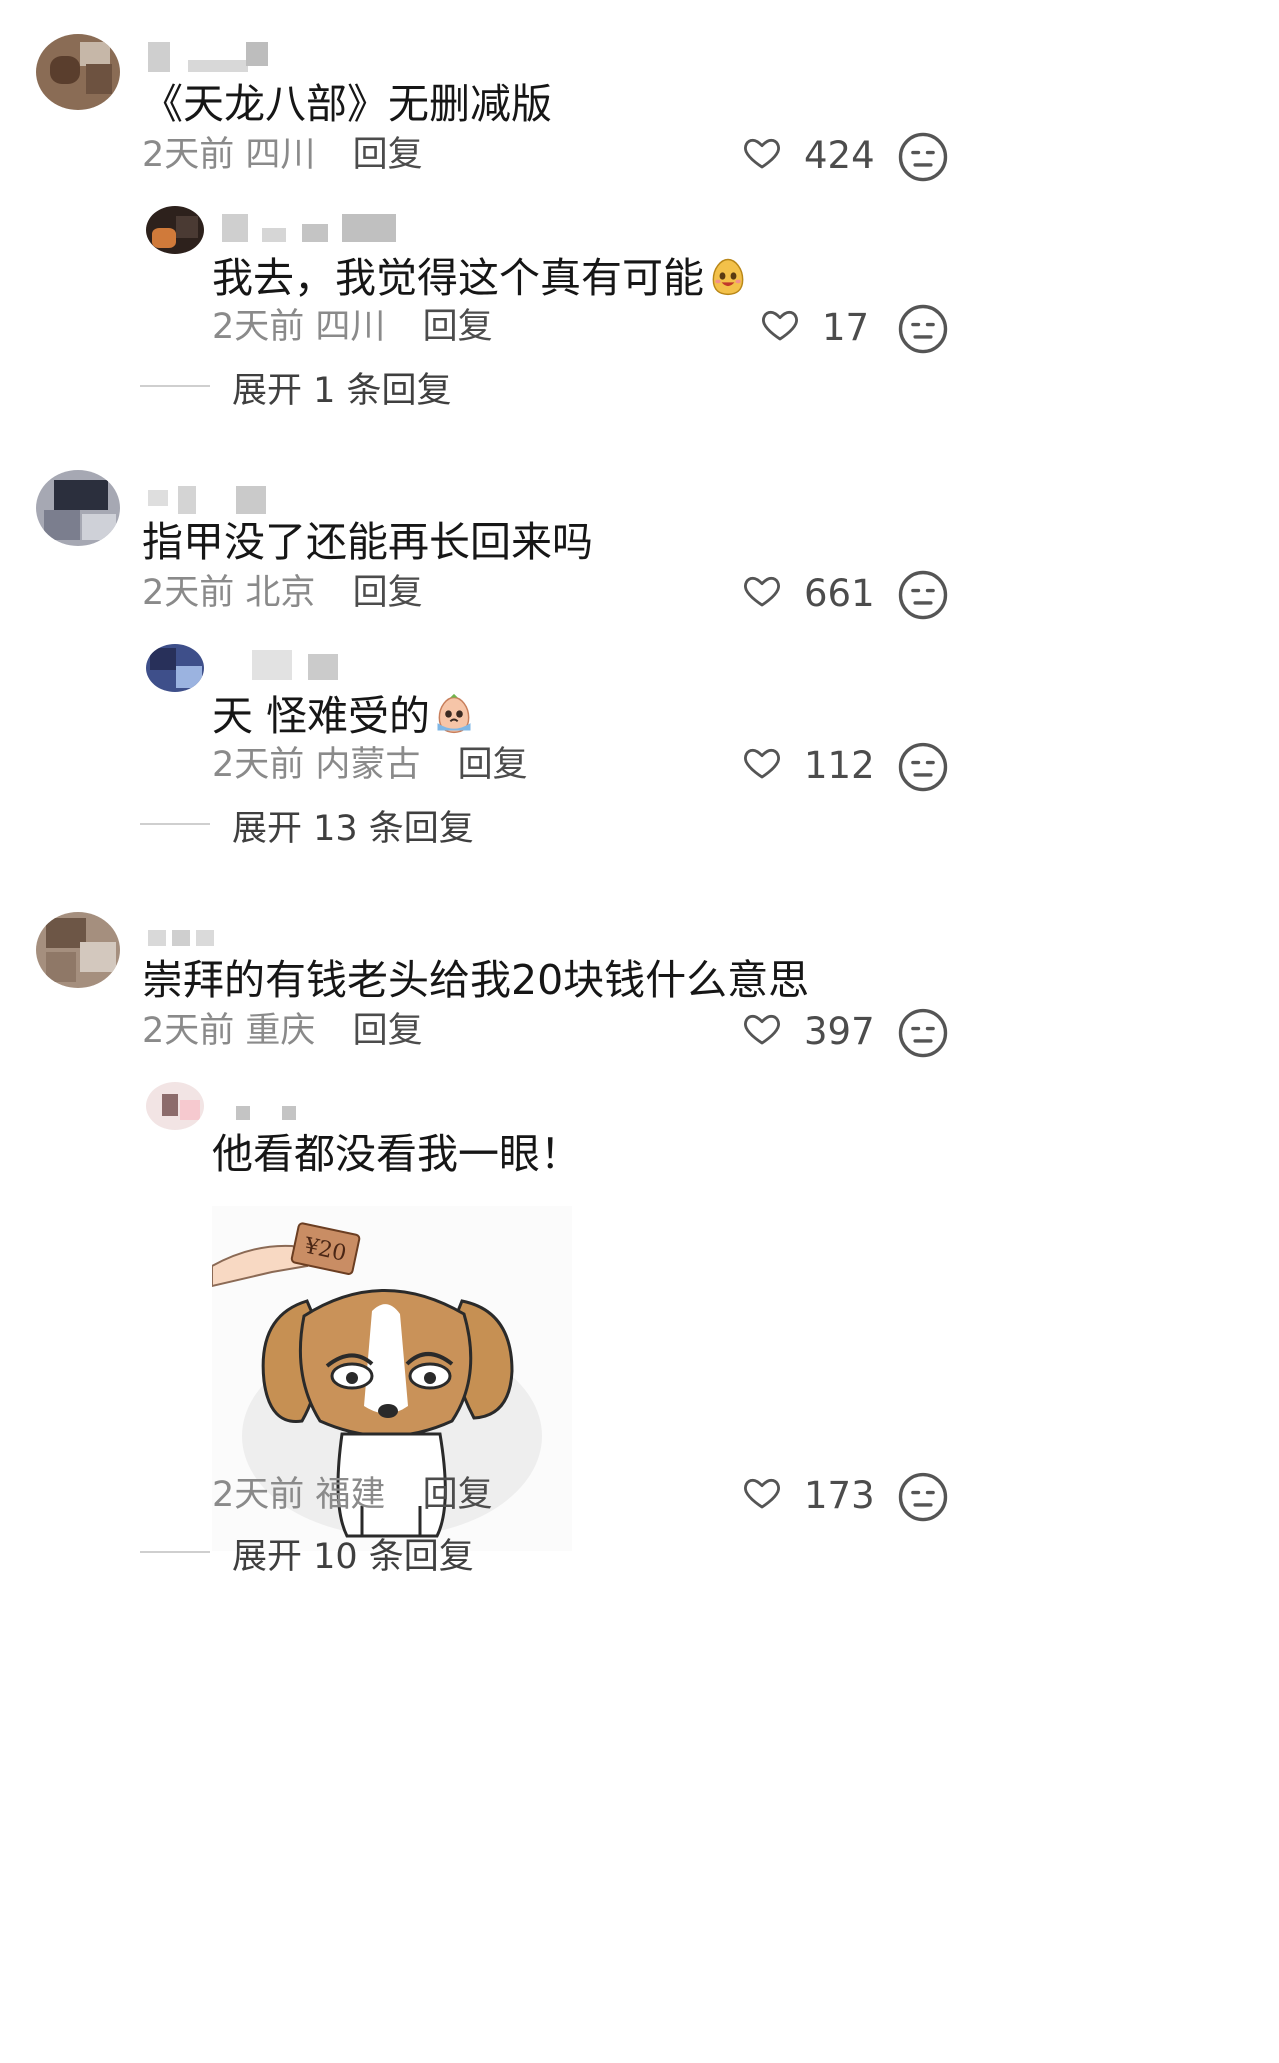 Image resolution: width=1279 pixels, height=2063 pixels. I want to click on like-button: 112, so click(827, 767).